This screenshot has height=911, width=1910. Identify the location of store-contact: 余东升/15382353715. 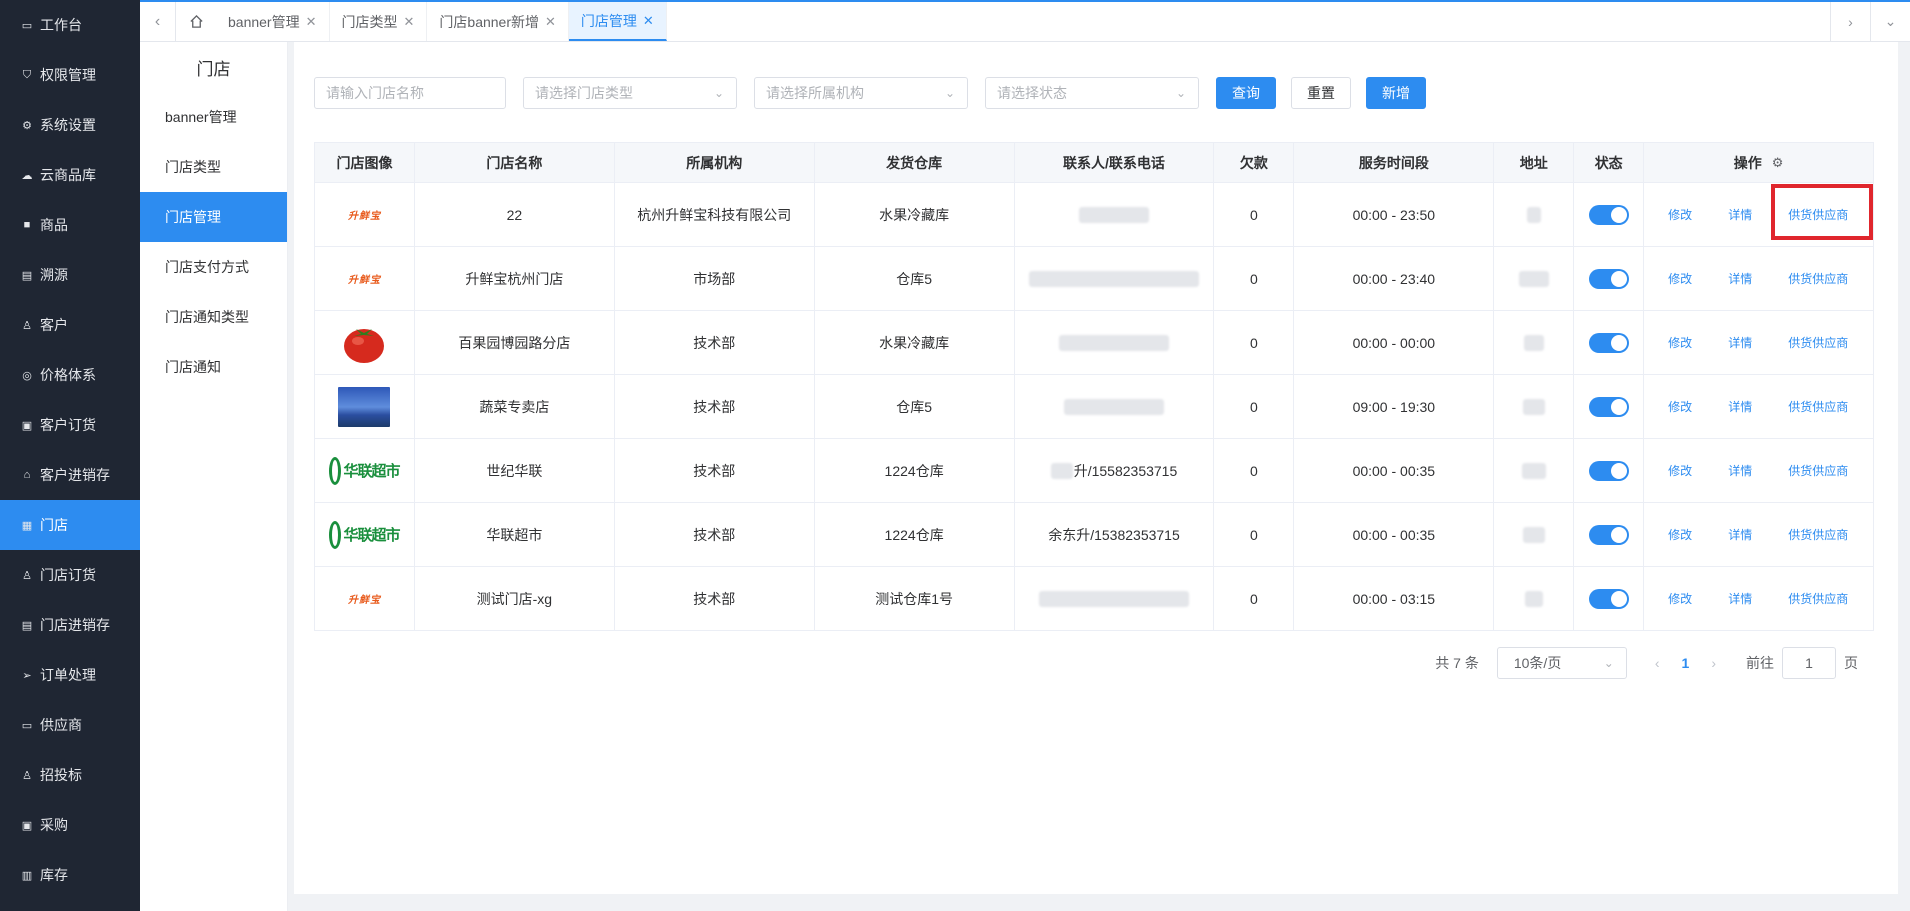
(1115, 534).